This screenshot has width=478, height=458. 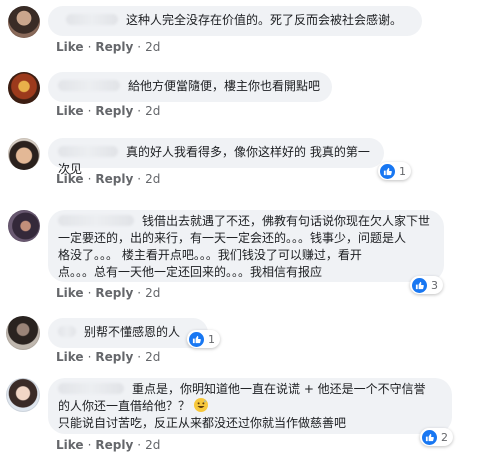 I want to click on comment-text: 别帮不懂感恩的人, so click(x=132, y=332).